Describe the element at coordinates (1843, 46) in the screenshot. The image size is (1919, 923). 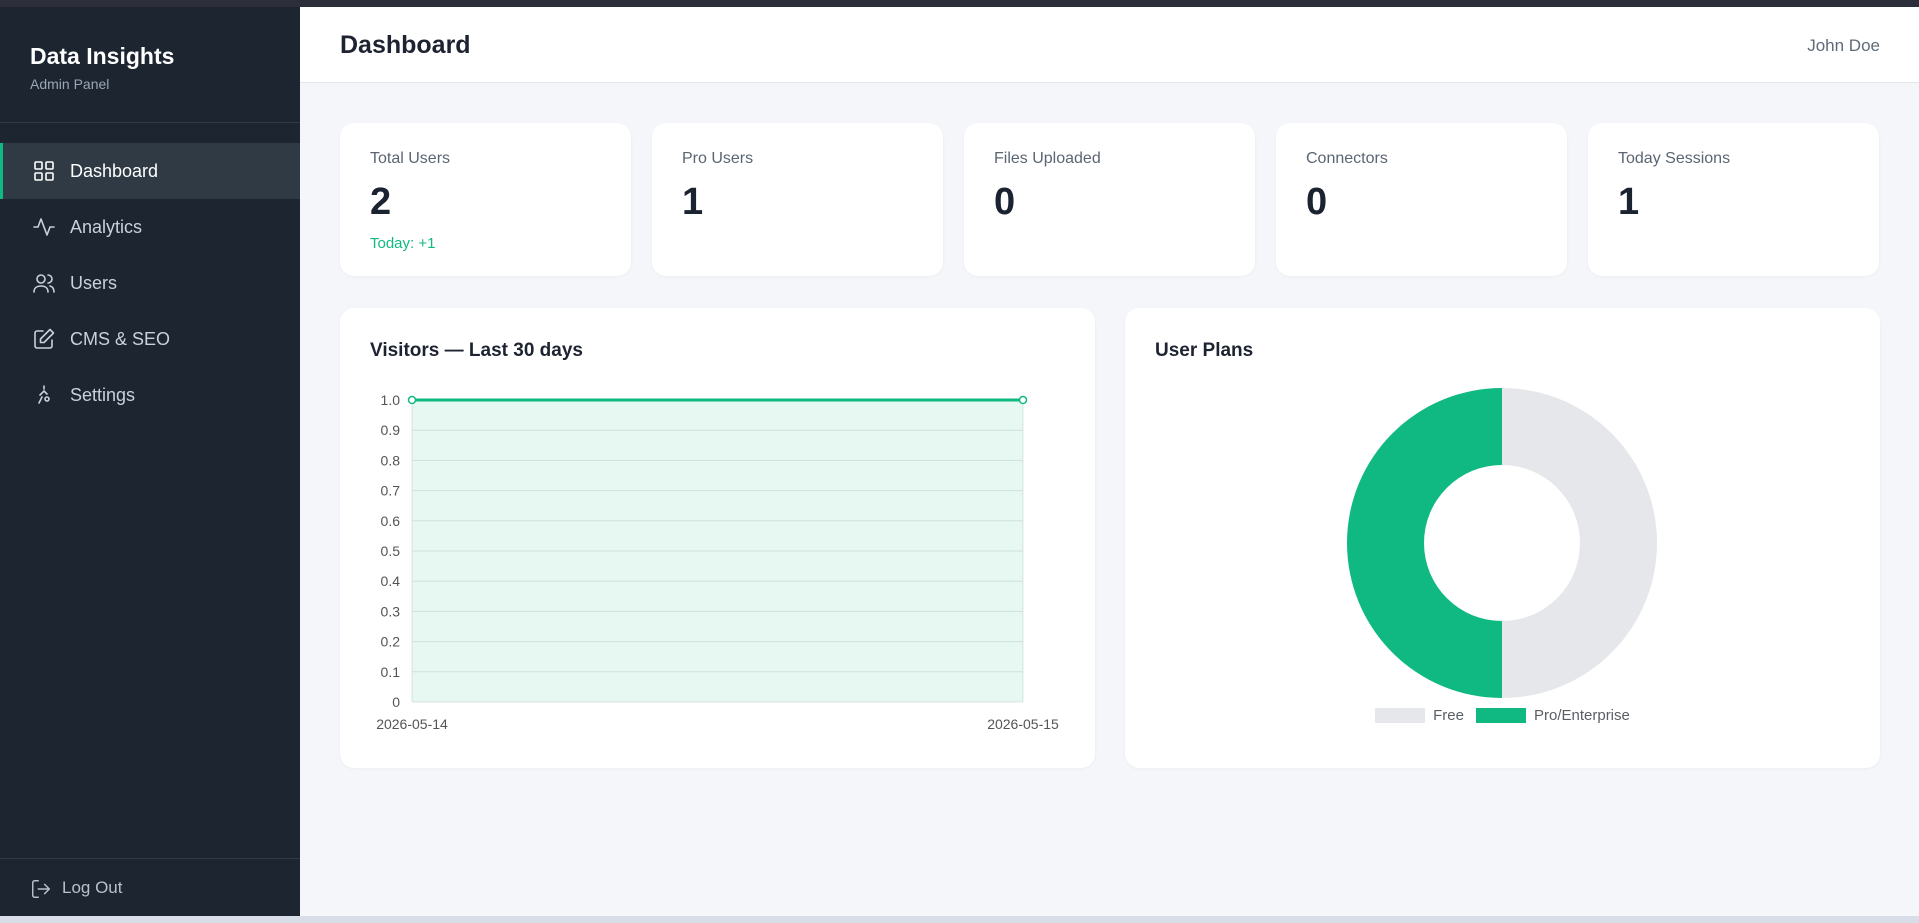
I see `user-menu: John Doe` at that location.